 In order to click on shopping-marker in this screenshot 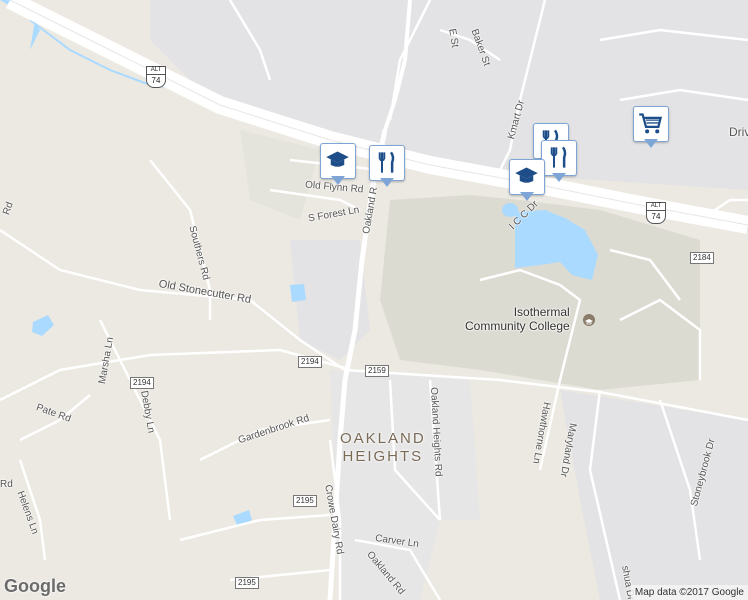, I will do `click(651, 128)`.